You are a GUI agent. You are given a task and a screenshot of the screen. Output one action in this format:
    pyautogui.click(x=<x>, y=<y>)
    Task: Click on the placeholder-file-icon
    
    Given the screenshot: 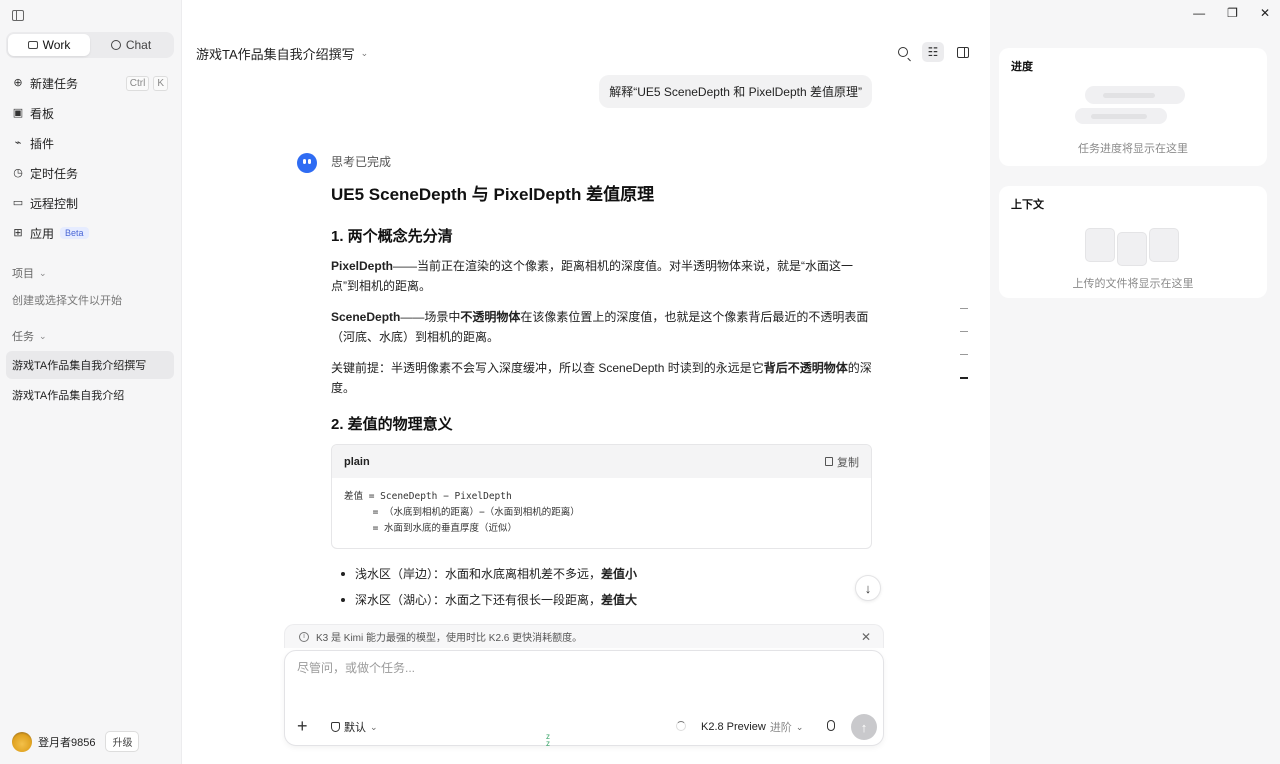 What is the action you would take?
    pyautogui.click(x=1164, y=245)
    